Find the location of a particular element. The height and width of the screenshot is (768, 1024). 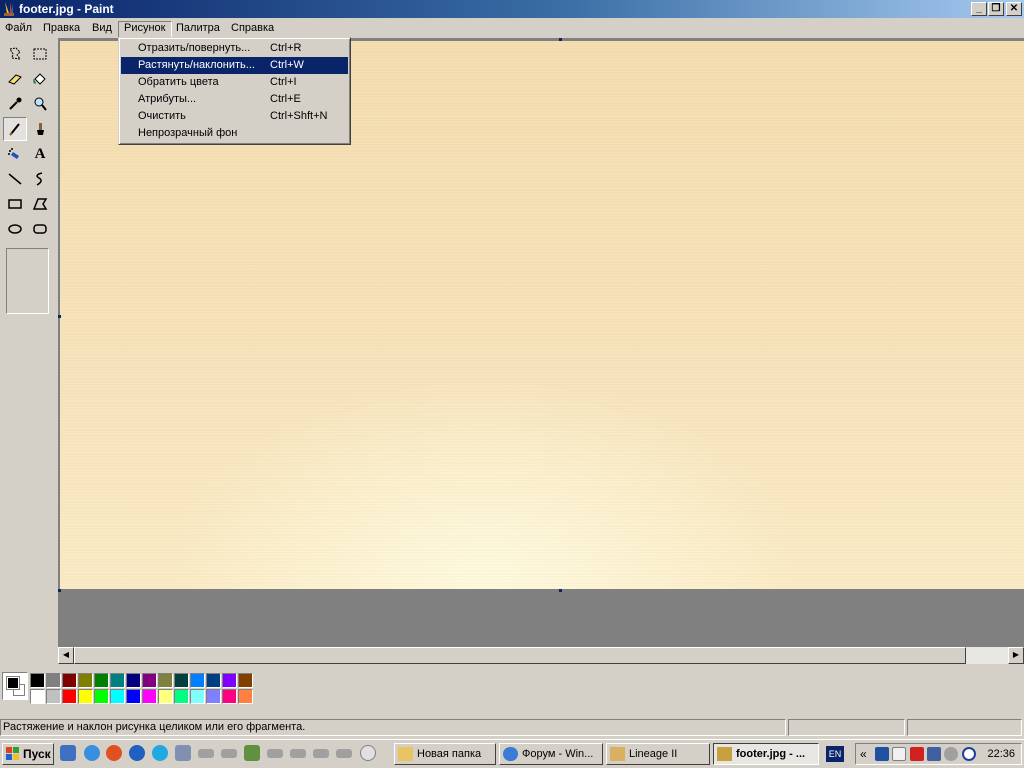

scroll-left-button: ◀ is located at coordinates (66, 655).